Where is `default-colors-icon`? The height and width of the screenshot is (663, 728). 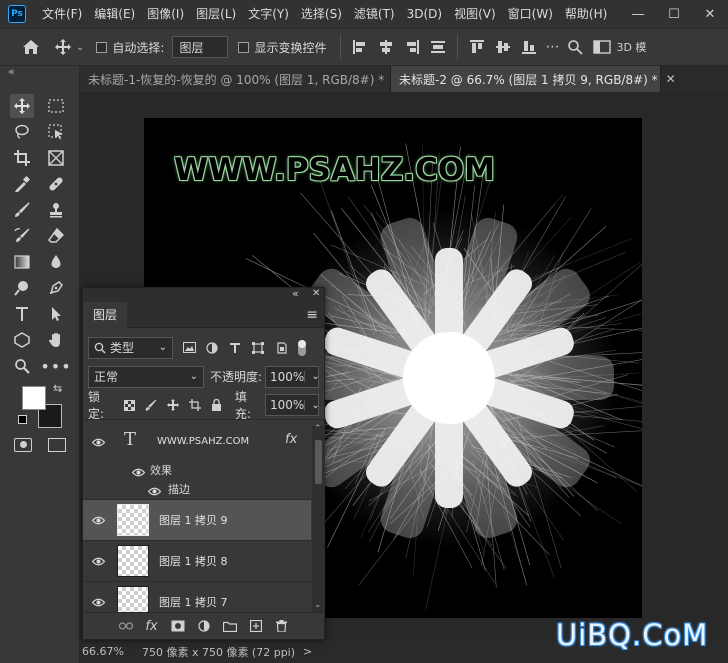 default-colors-icon is located at coordinates (22, 419).